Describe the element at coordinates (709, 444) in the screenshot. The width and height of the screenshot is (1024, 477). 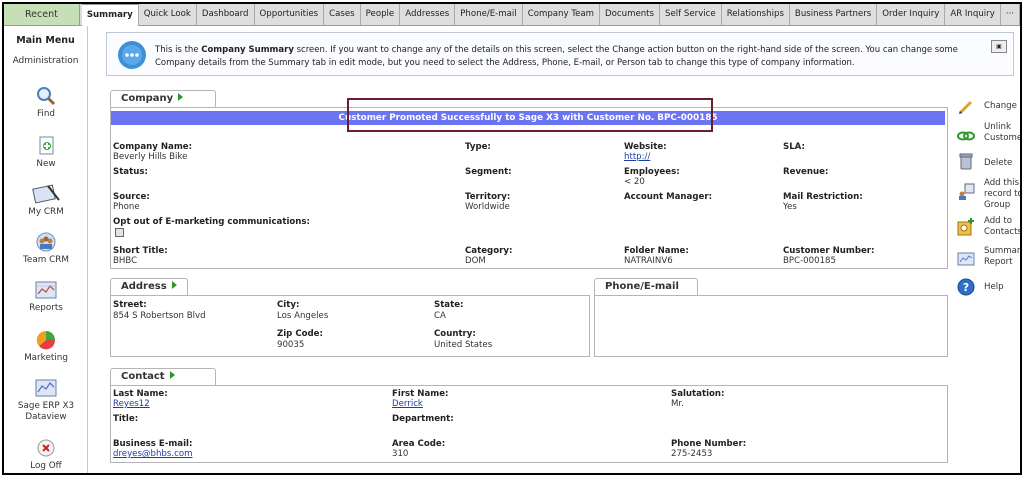
I see `phone-number-label: Phone Number:` at that location.